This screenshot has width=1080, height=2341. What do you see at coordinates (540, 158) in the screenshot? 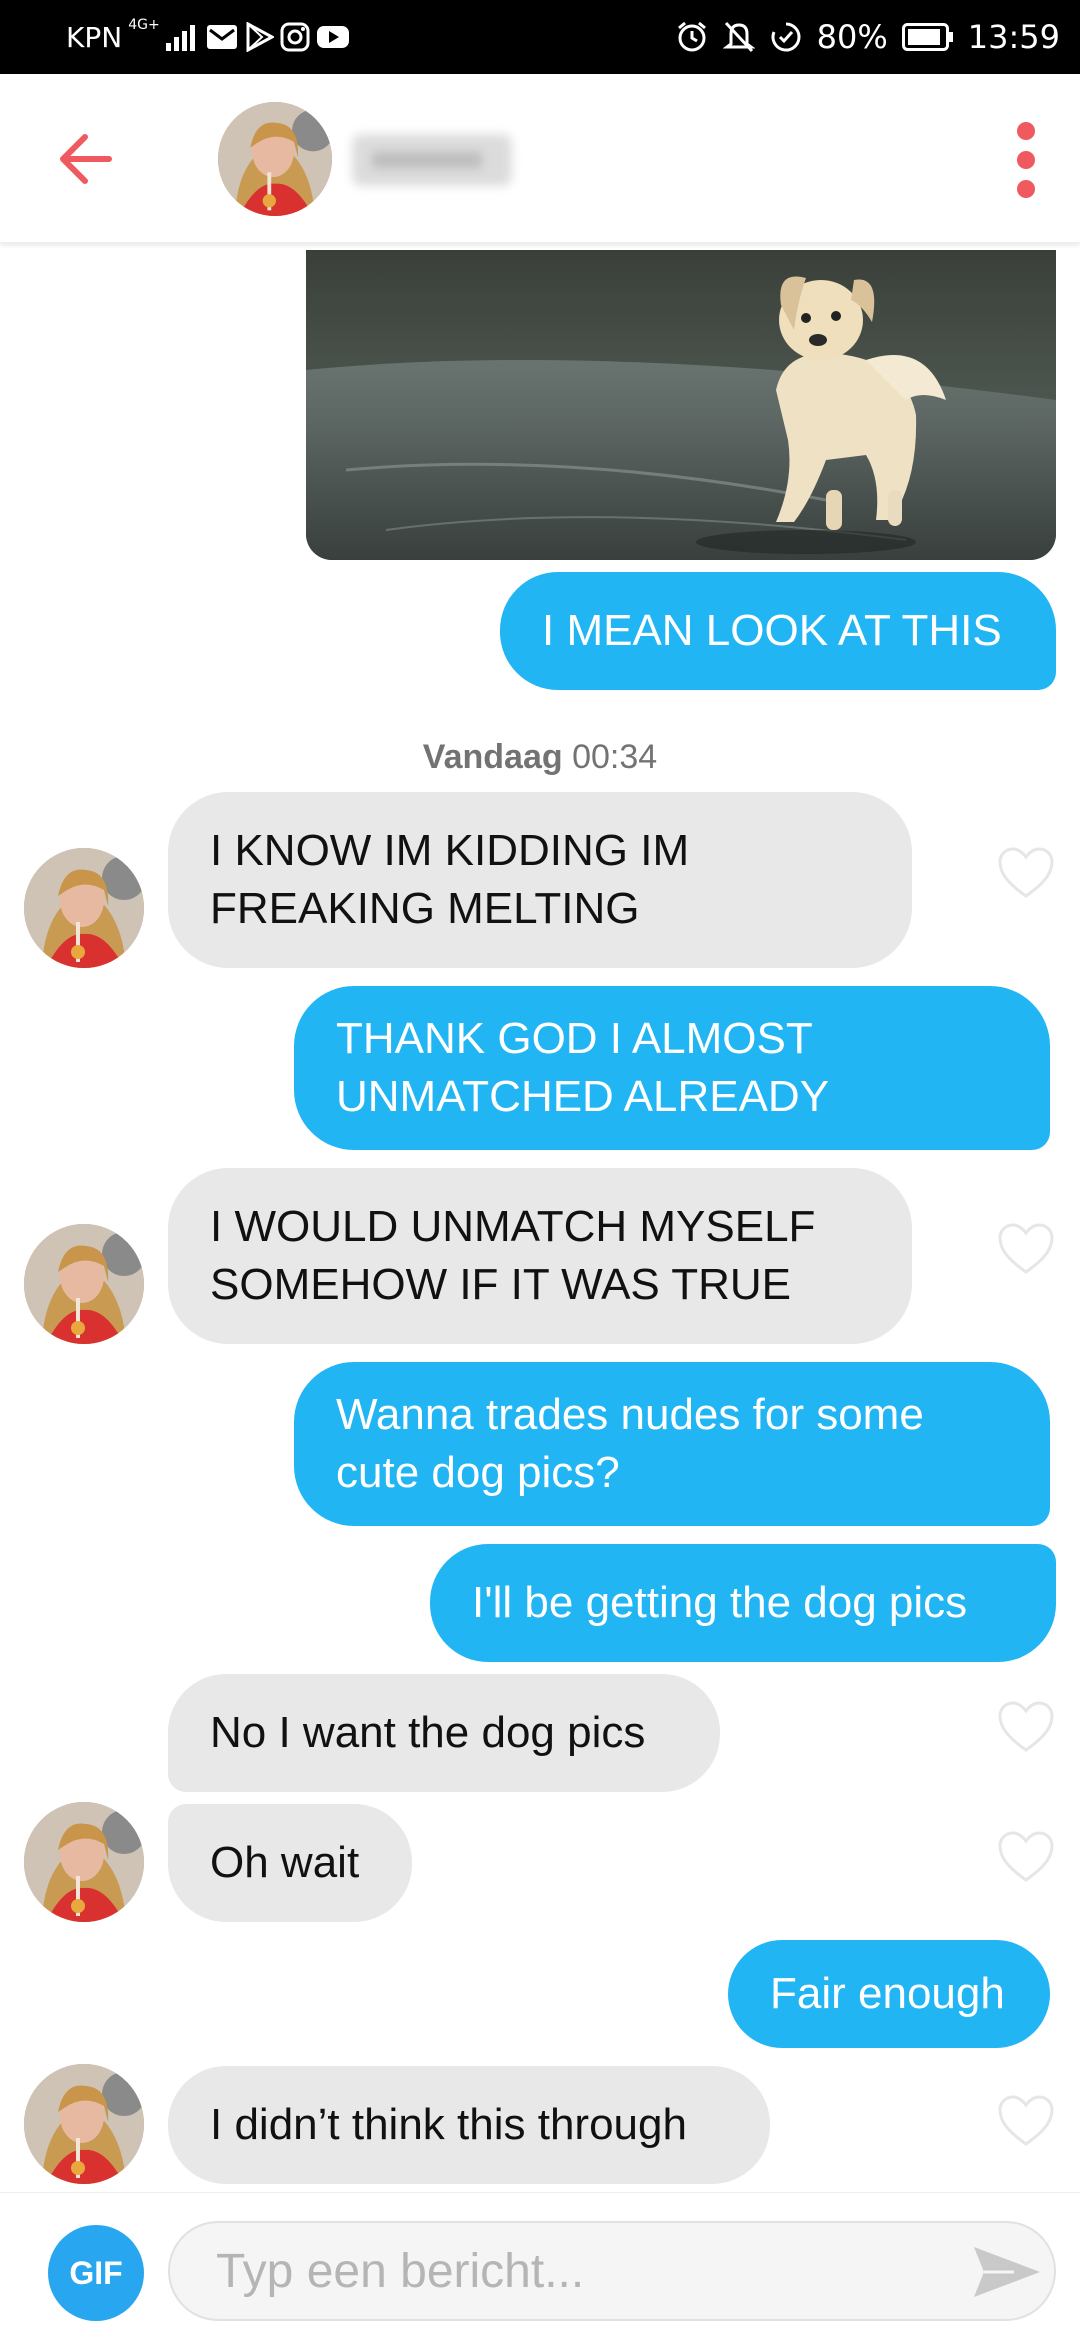
I see `chat-header` at bounding box center [540, 158].